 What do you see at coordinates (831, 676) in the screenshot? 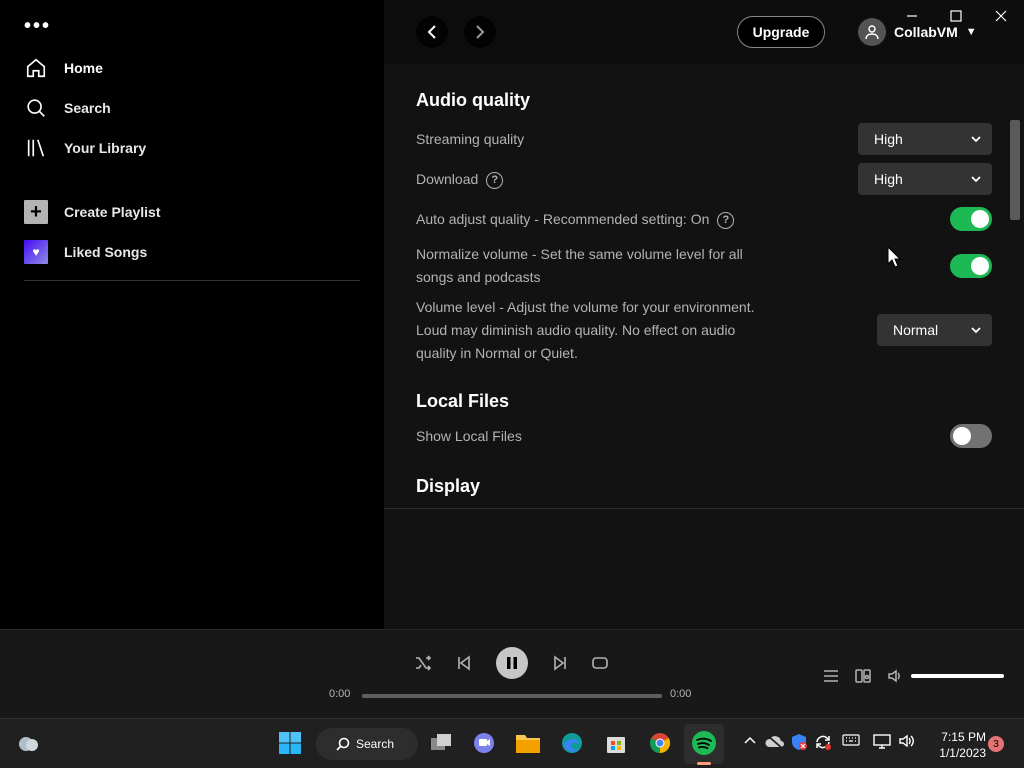
I see `queue-icon` at bounding box center [831, 676].